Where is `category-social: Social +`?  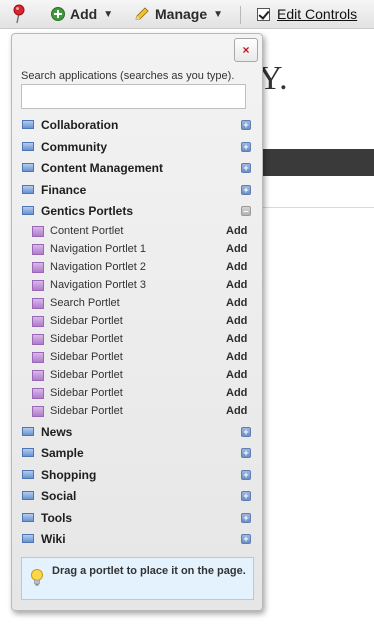
category-social: Social + is located at coordinates (137, 495).